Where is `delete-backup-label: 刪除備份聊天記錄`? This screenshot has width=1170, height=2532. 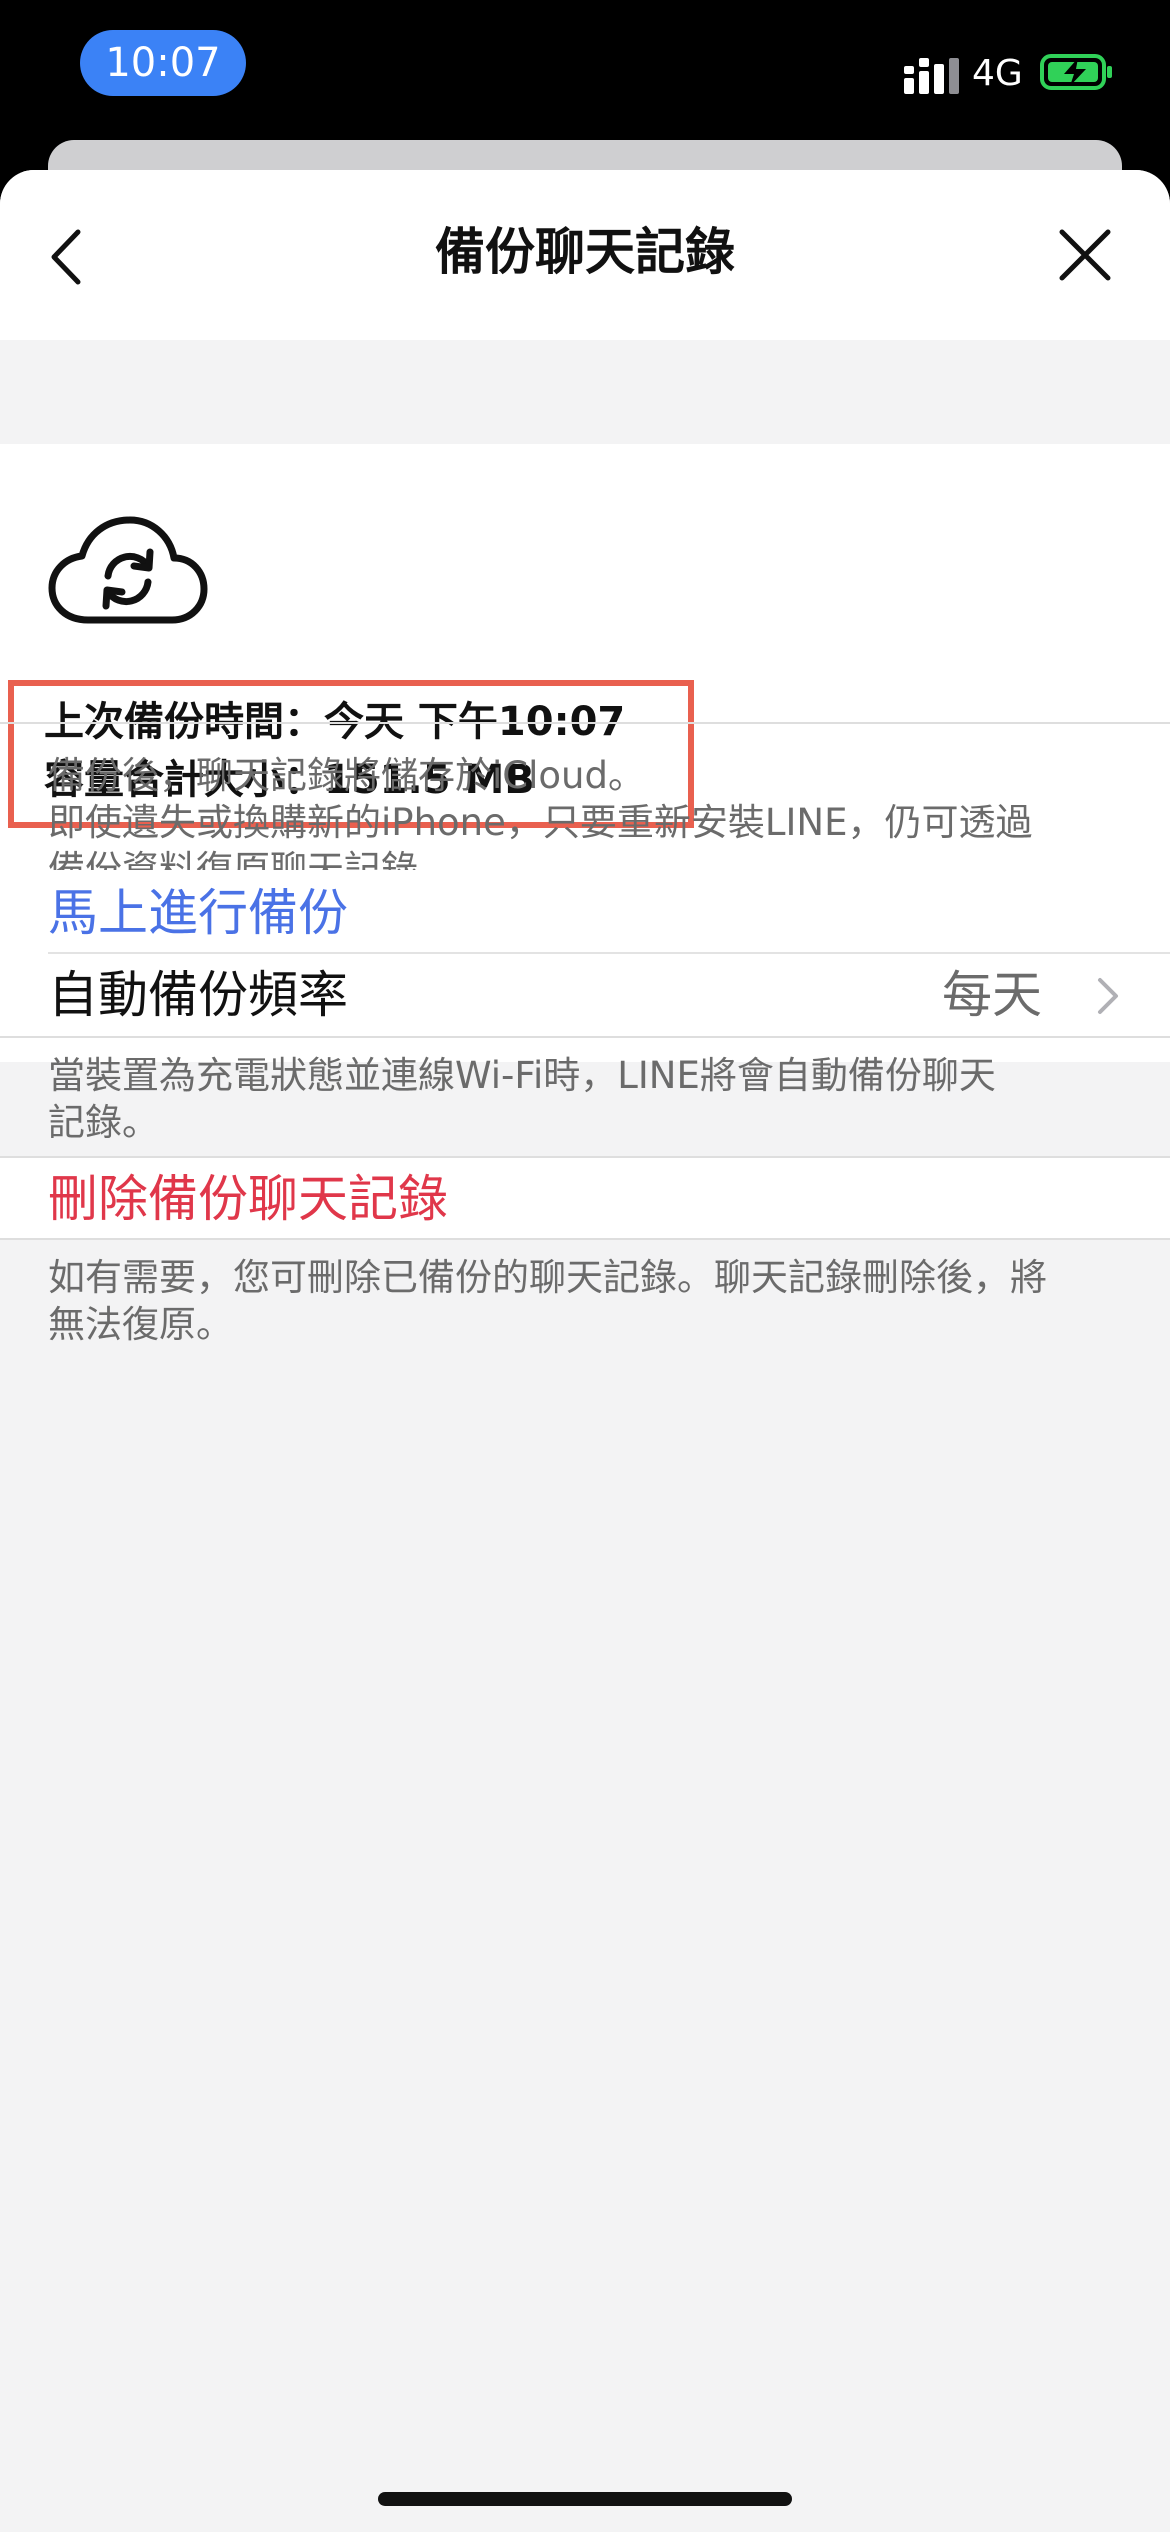 delete-backup-label: 刪除備份聊天記錄 is located at coordinates (248, 1199).